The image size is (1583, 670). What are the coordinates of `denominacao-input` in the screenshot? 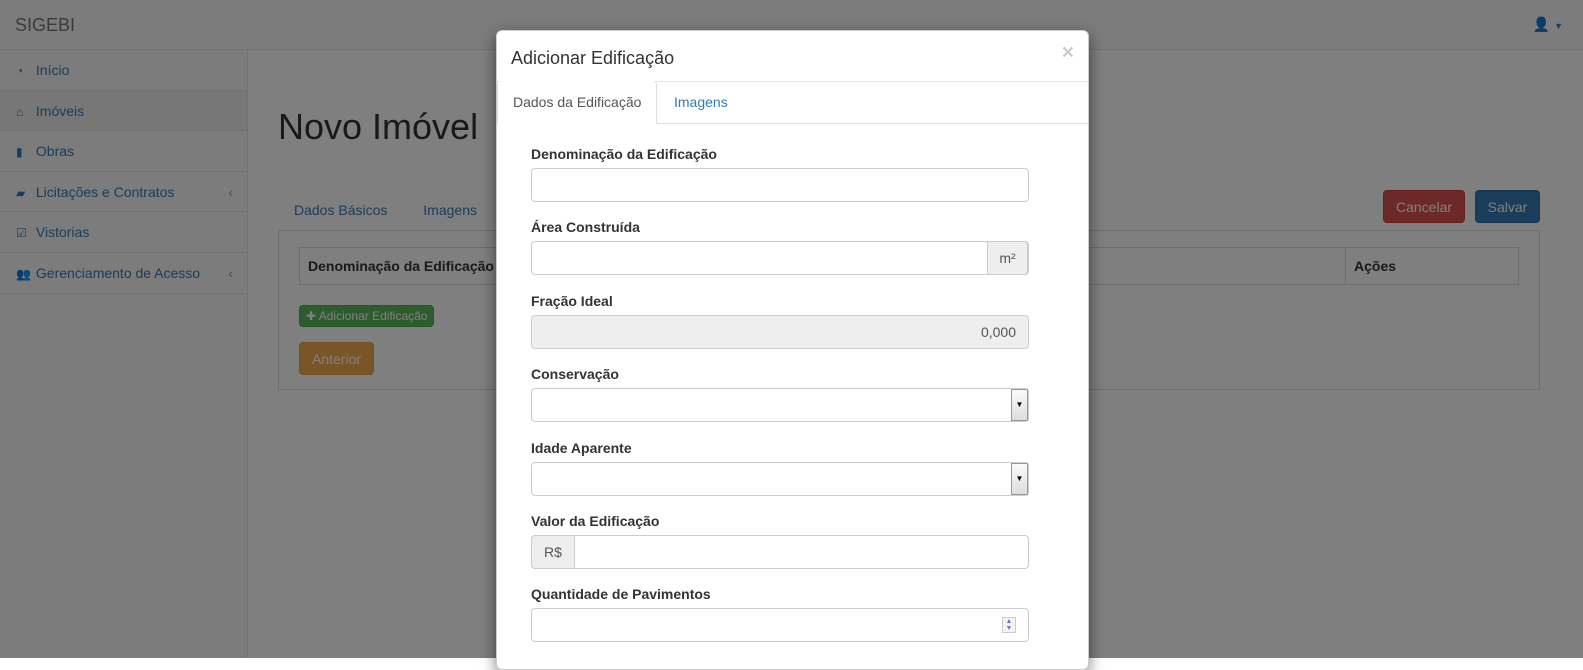 It's located at (780, 185).